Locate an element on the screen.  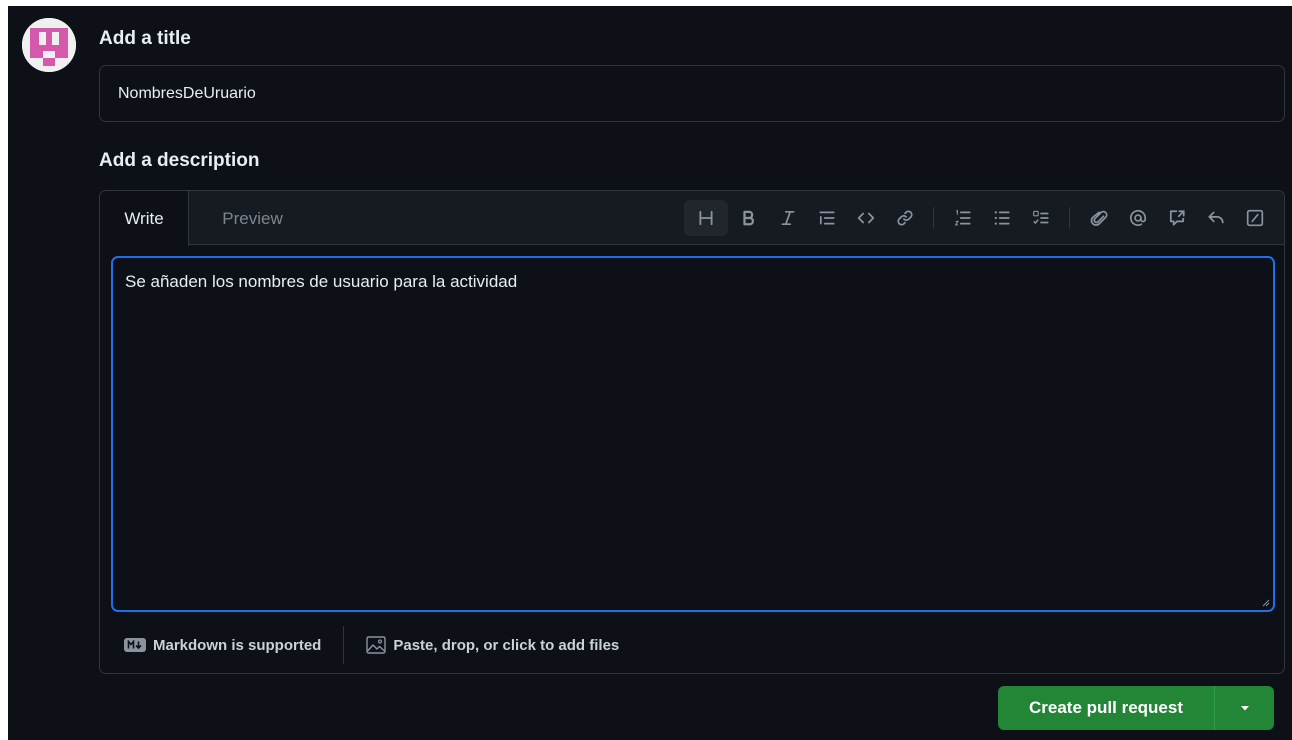
resize-handle-icon is located at coordinates (1266, 603).